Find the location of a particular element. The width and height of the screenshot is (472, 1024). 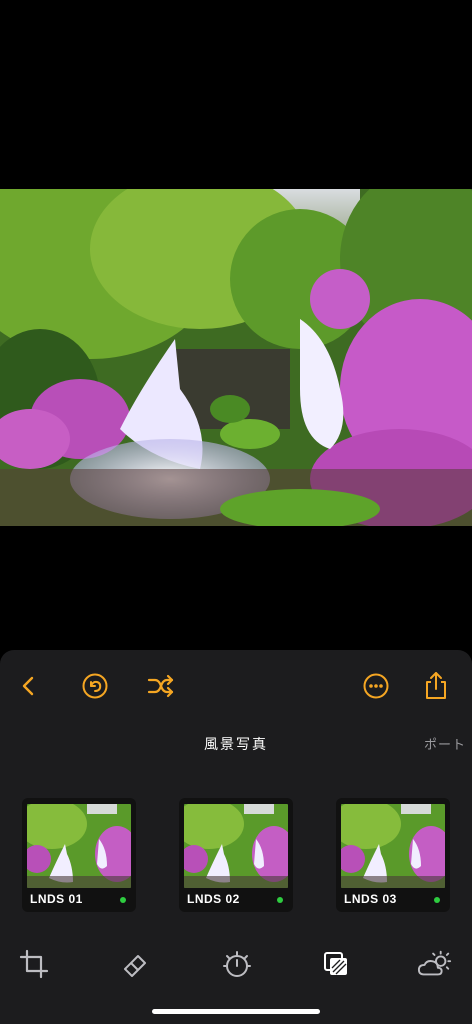

weather-button is located at coordinates (435, 964).